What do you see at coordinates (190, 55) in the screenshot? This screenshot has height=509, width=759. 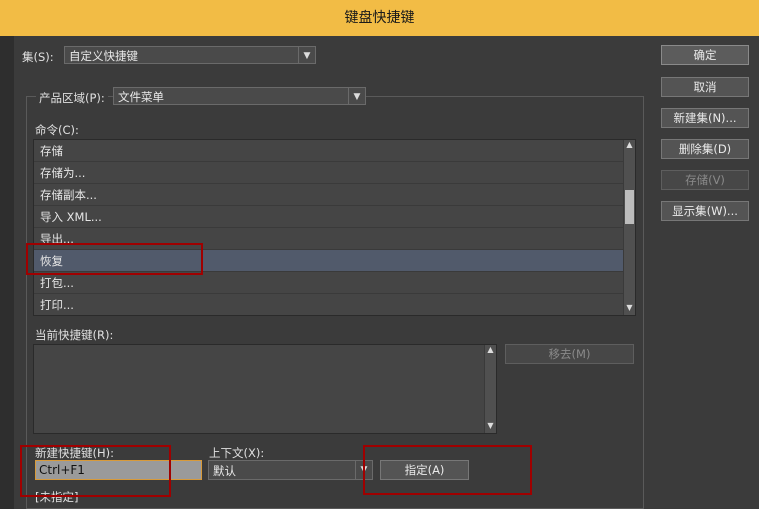 I see `set-dropdown: 自定义快捷键 ▼` at bounding box center [190, 55].